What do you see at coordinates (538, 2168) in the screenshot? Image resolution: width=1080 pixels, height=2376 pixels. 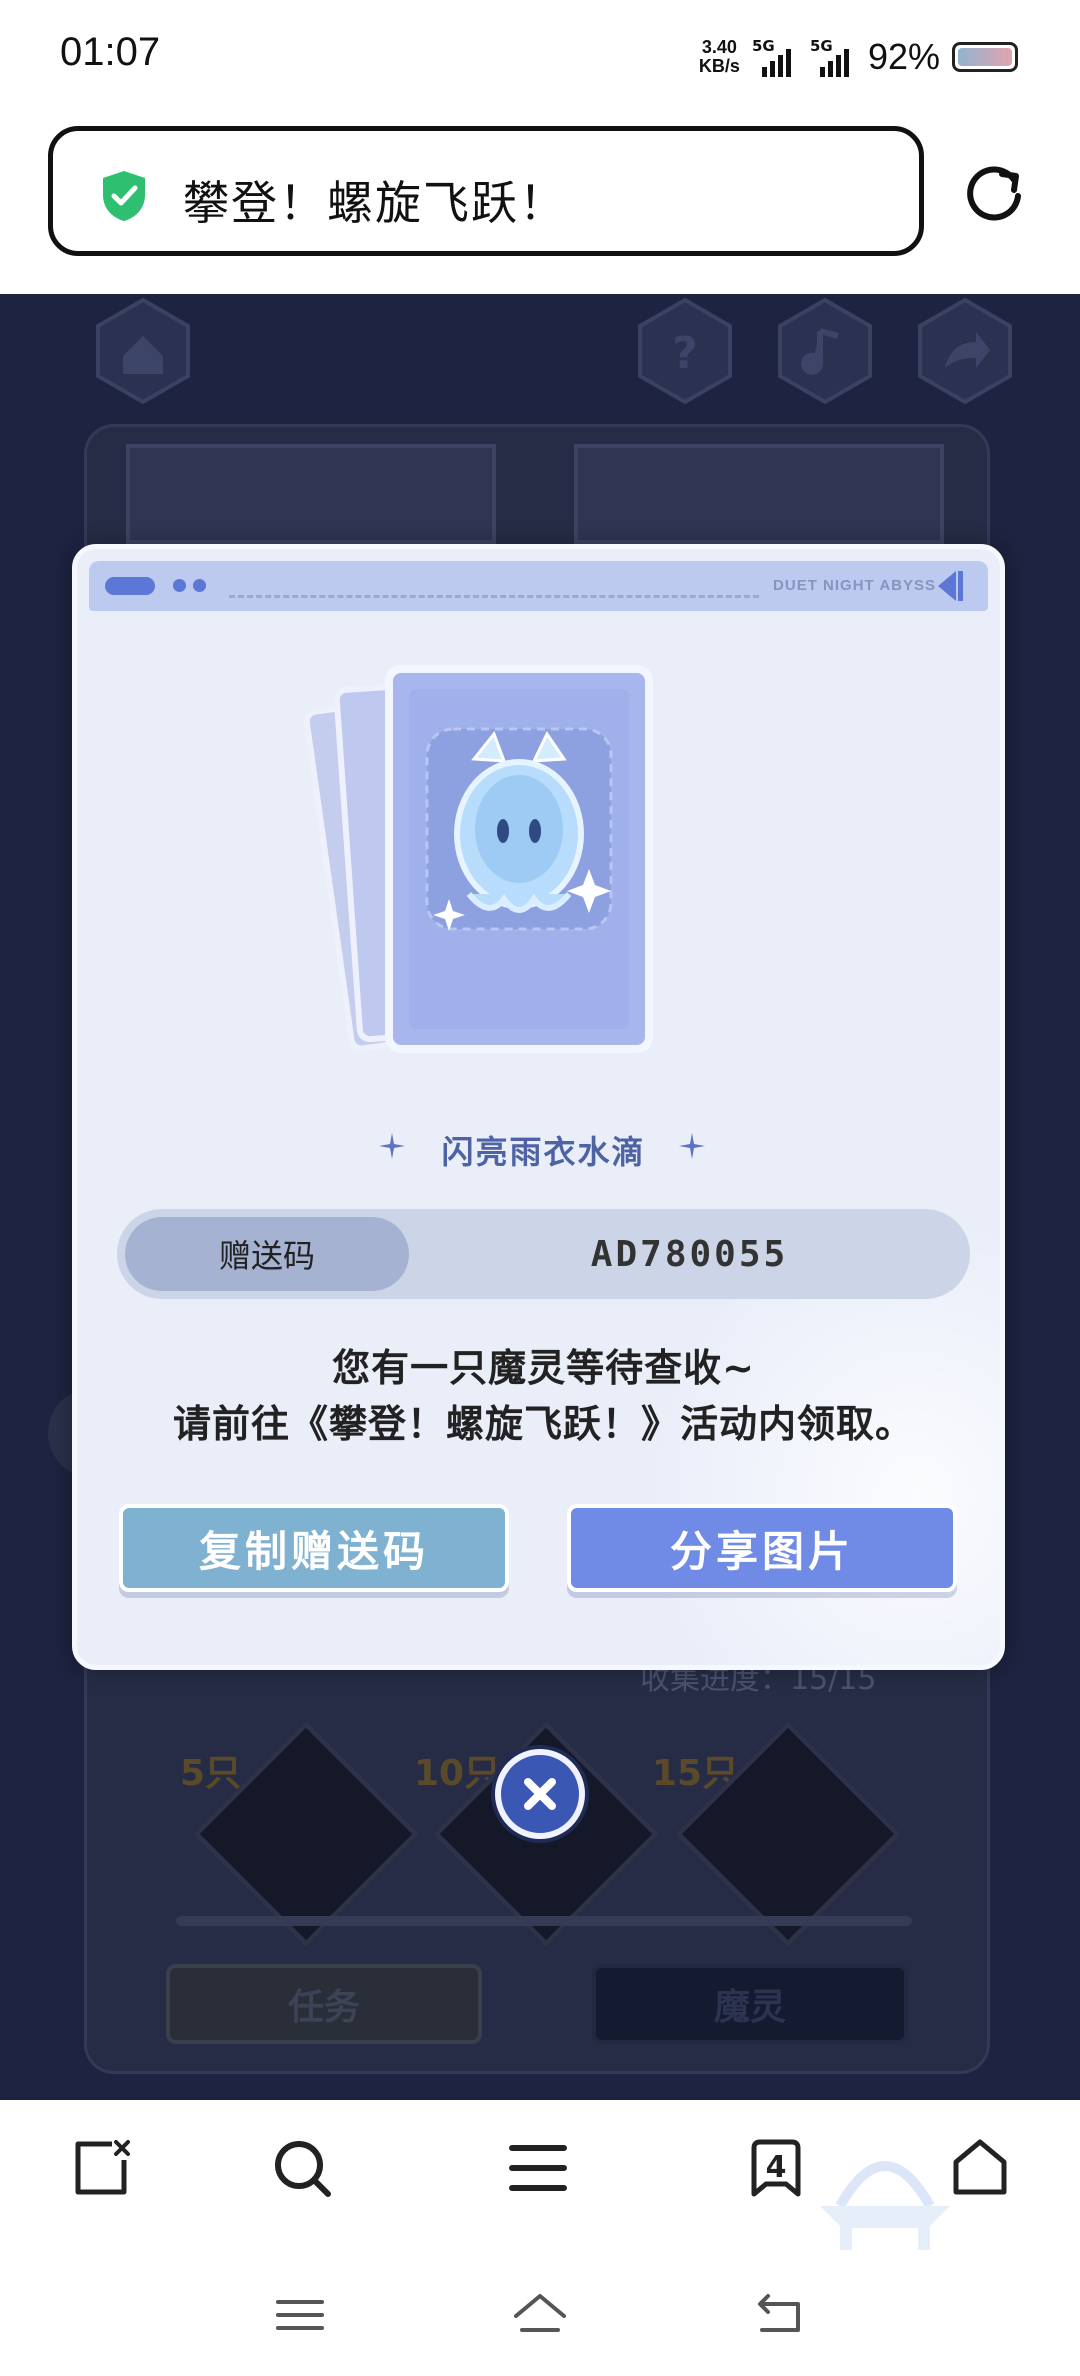 I see `menu-icon` at bounding box center [538, 2168].